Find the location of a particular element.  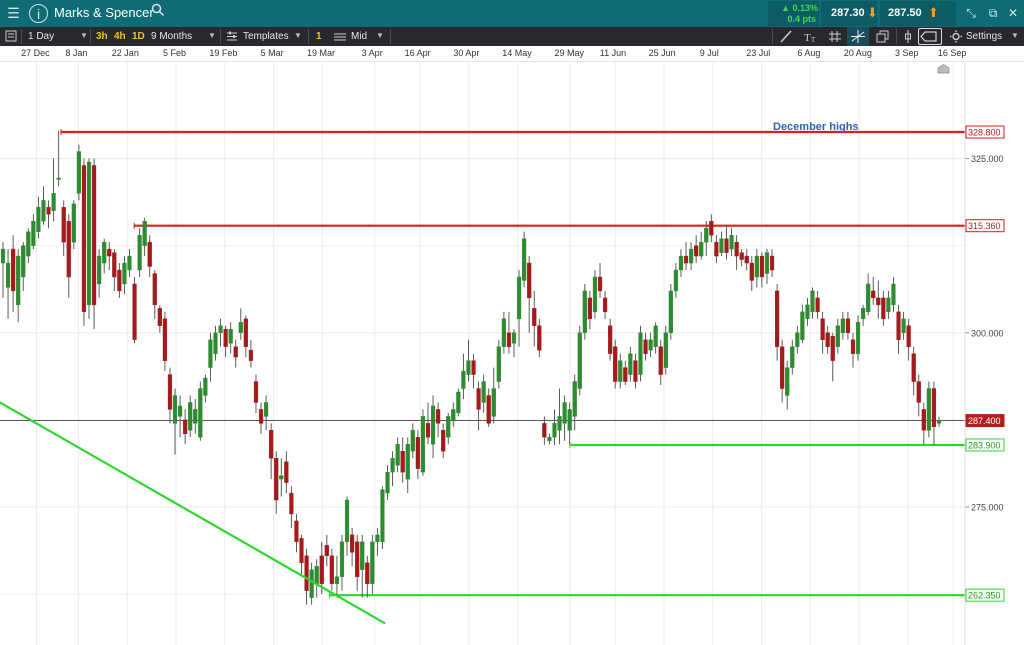

support-level-label: 283.900 is located at coordinates (984, 445).